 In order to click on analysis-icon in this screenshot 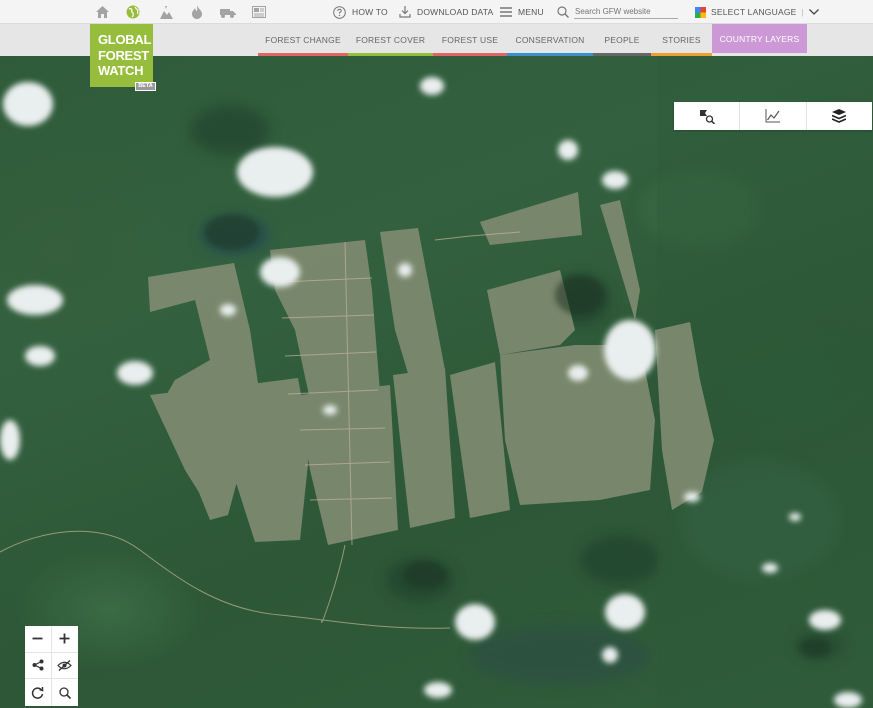, I will do `click(707, 117)`.